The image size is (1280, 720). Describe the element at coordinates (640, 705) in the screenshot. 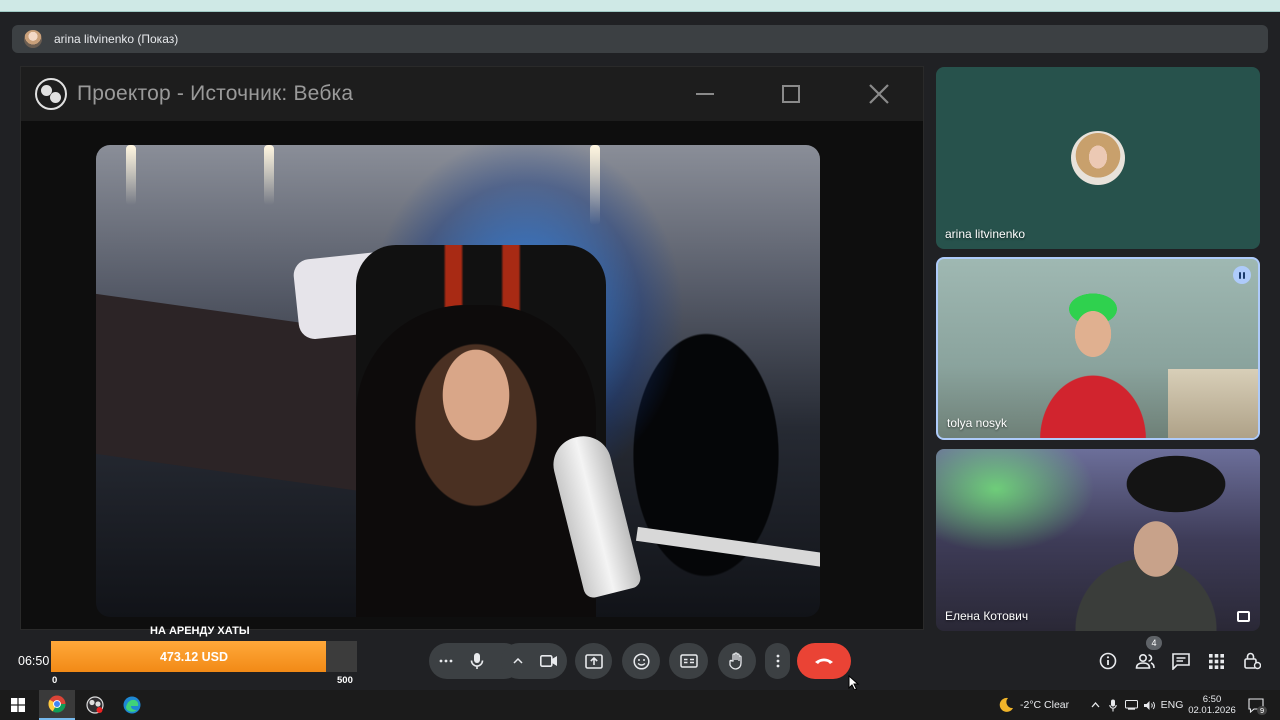

I see `windows-taskbar: -2°C Clear ENG 6:50 02.01.2026 9` at that location.